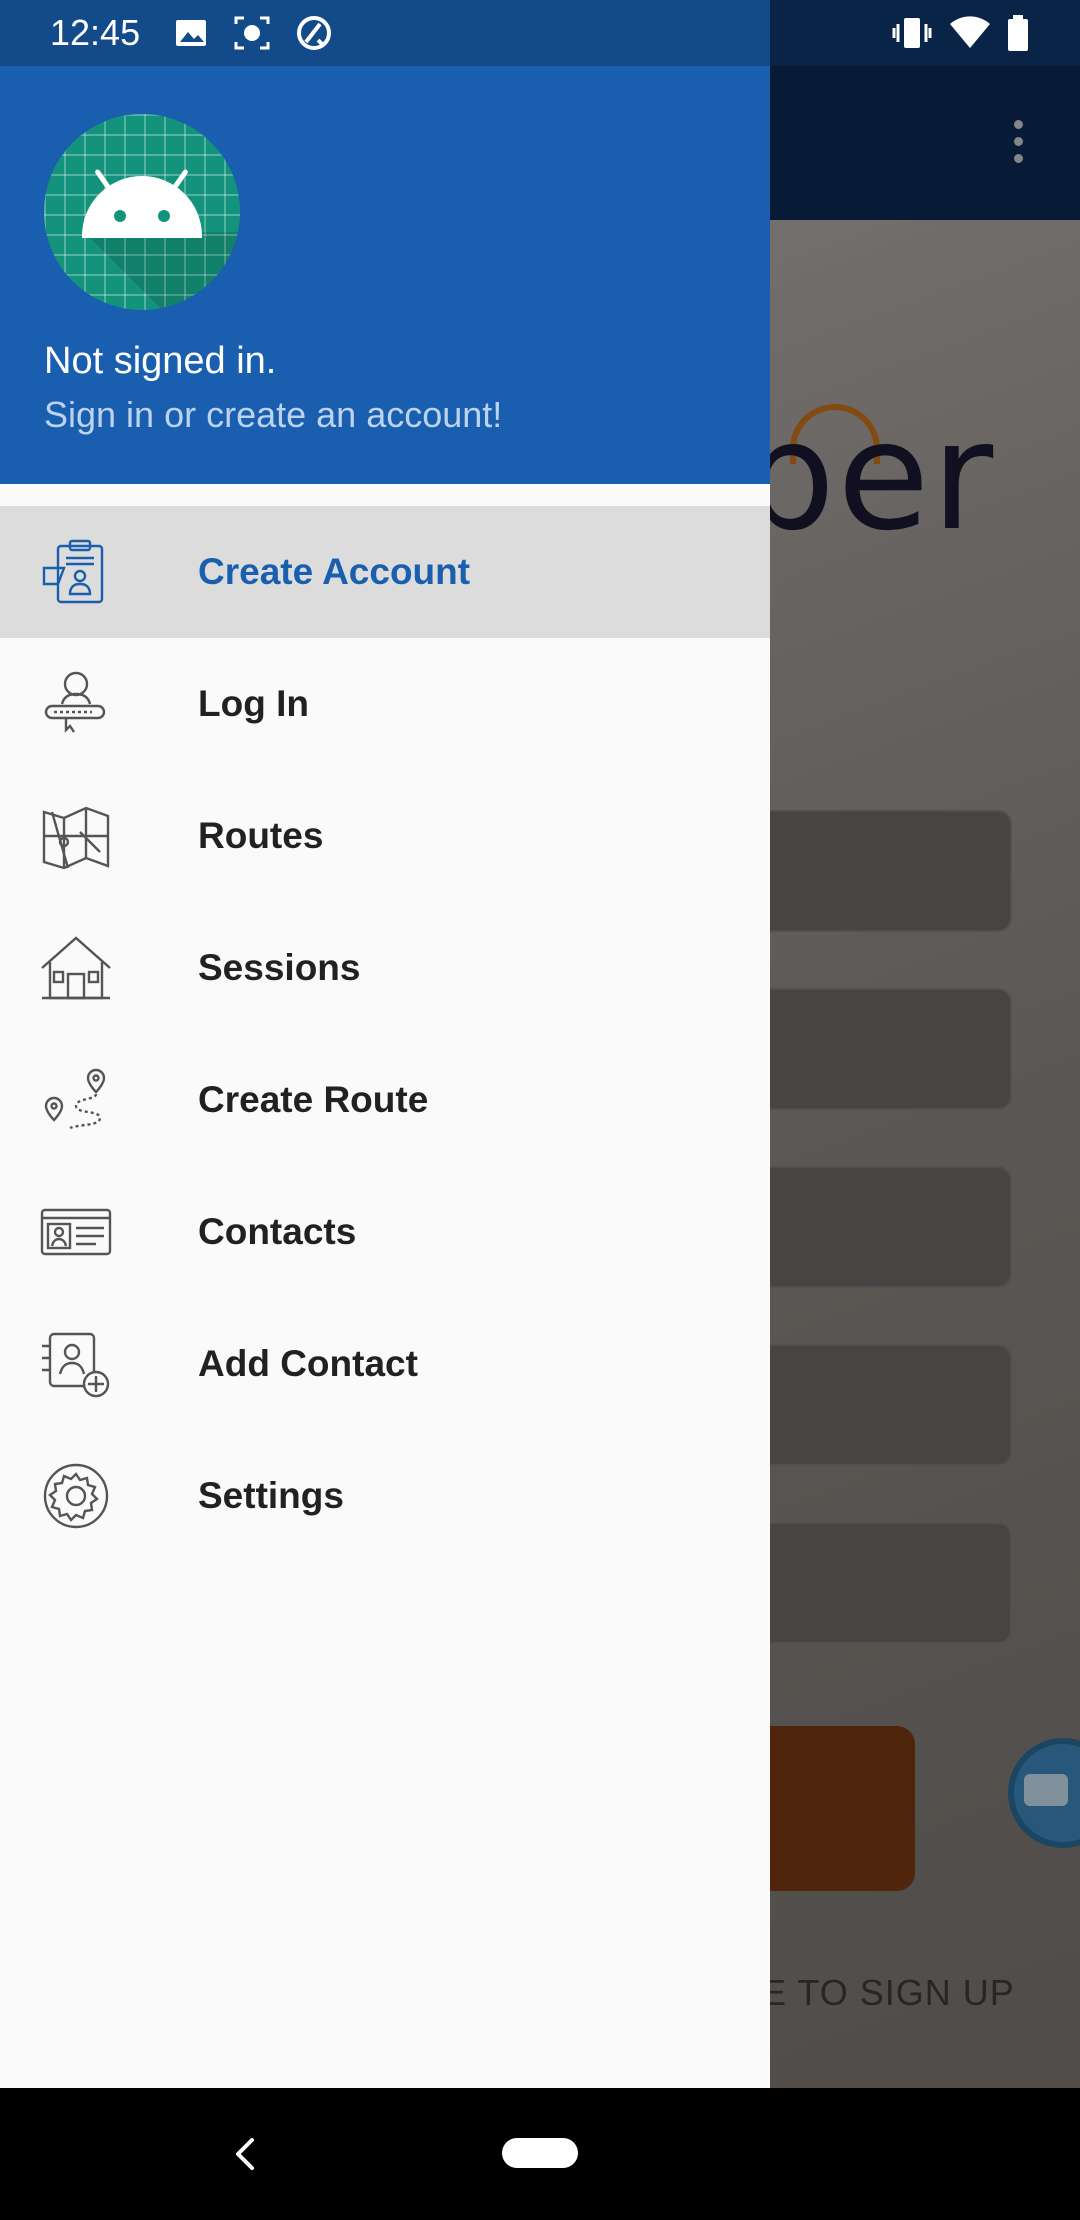  I want to click on status-bar: 12:45, so click(540, 33).